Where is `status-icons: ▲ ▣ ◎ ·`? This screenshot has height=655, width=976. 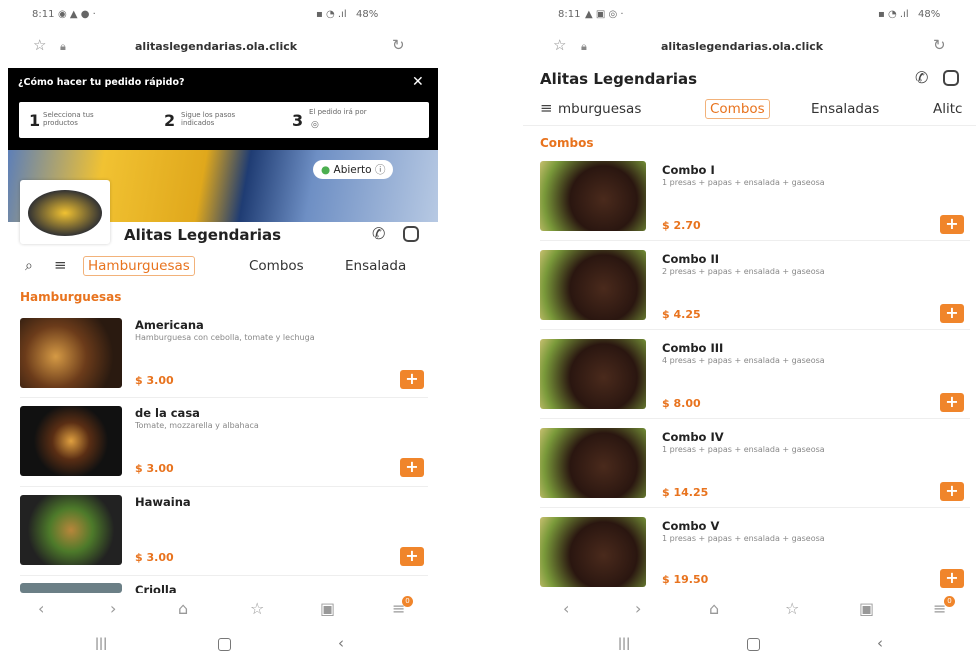 status-icons: ▲ ▣ ◎ · is located at coordinates (604, 14).